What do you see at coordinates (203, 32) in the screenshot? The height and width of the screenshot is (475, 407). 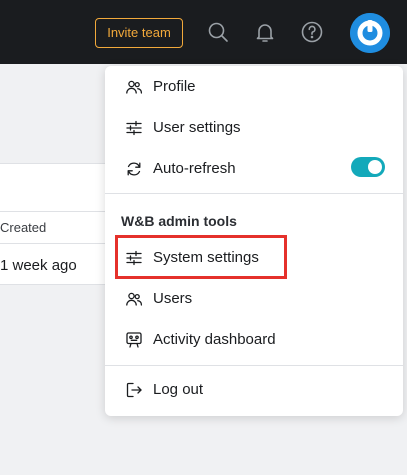 I see `top-navigation-bar: Invite team` at bounding box center [203, 32].